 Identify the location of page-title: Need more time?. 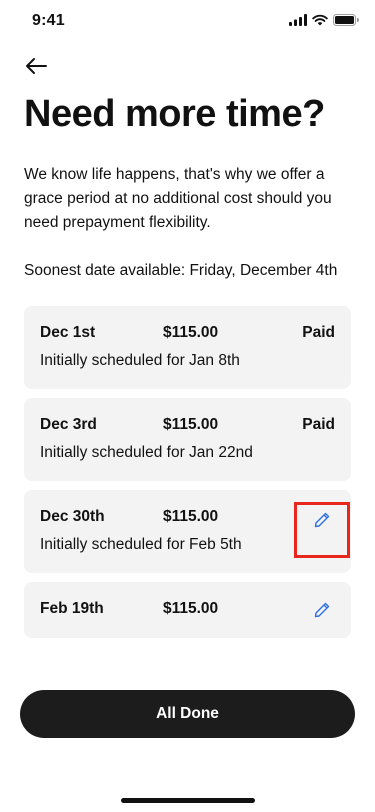
(174, 114).